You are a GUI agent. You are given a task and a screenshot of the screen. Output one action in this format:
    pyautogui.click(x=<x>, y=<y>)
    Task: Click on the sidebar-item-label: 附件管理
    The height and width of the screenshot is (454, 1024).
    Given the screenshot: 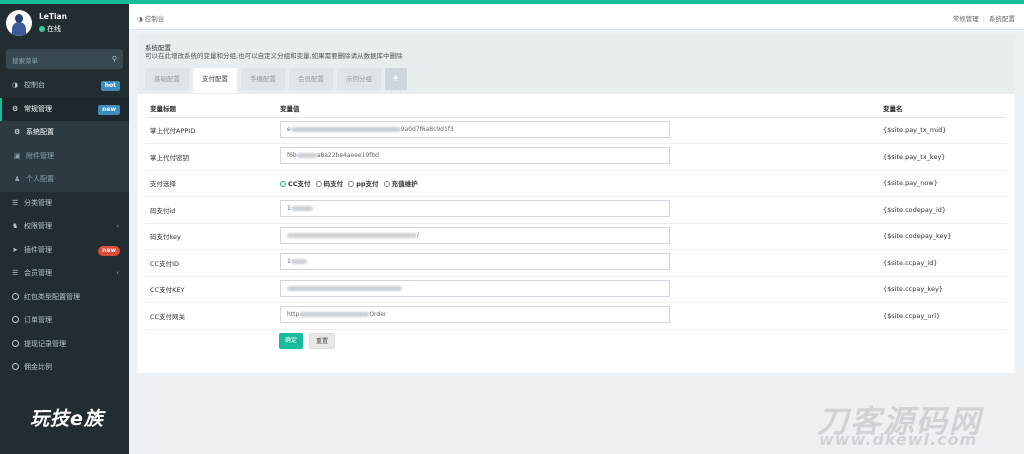 What is the action you would take?
    pyautogui.click(x=40, y=155)
    